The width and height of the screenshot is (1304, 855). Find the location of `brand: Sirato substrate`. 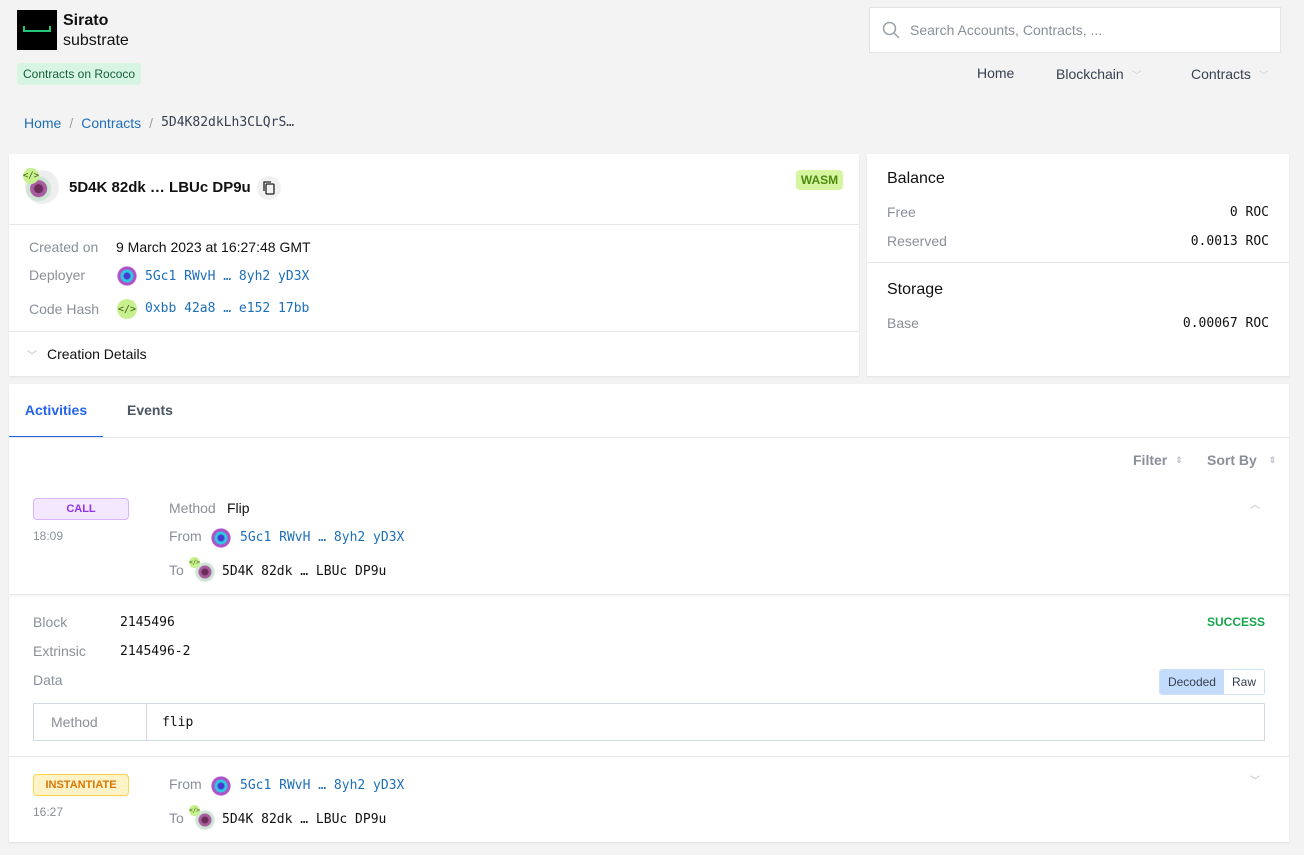

brand: Sirato substrate is located at coordinates (96, 31).